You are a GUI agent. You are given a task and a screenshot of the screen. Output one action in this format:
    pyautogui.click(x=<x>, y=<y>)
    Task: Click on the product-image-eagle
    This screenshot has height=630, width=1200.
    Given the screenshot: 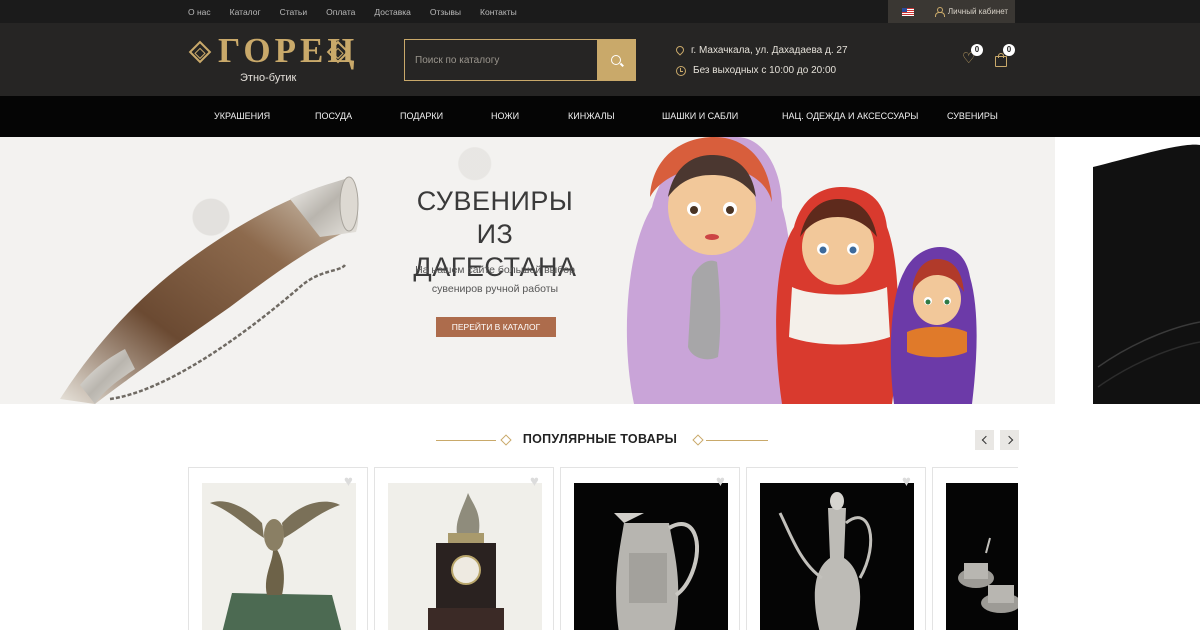 What is the action you would take?
    pyautogui.click(x=279, y=556)
    